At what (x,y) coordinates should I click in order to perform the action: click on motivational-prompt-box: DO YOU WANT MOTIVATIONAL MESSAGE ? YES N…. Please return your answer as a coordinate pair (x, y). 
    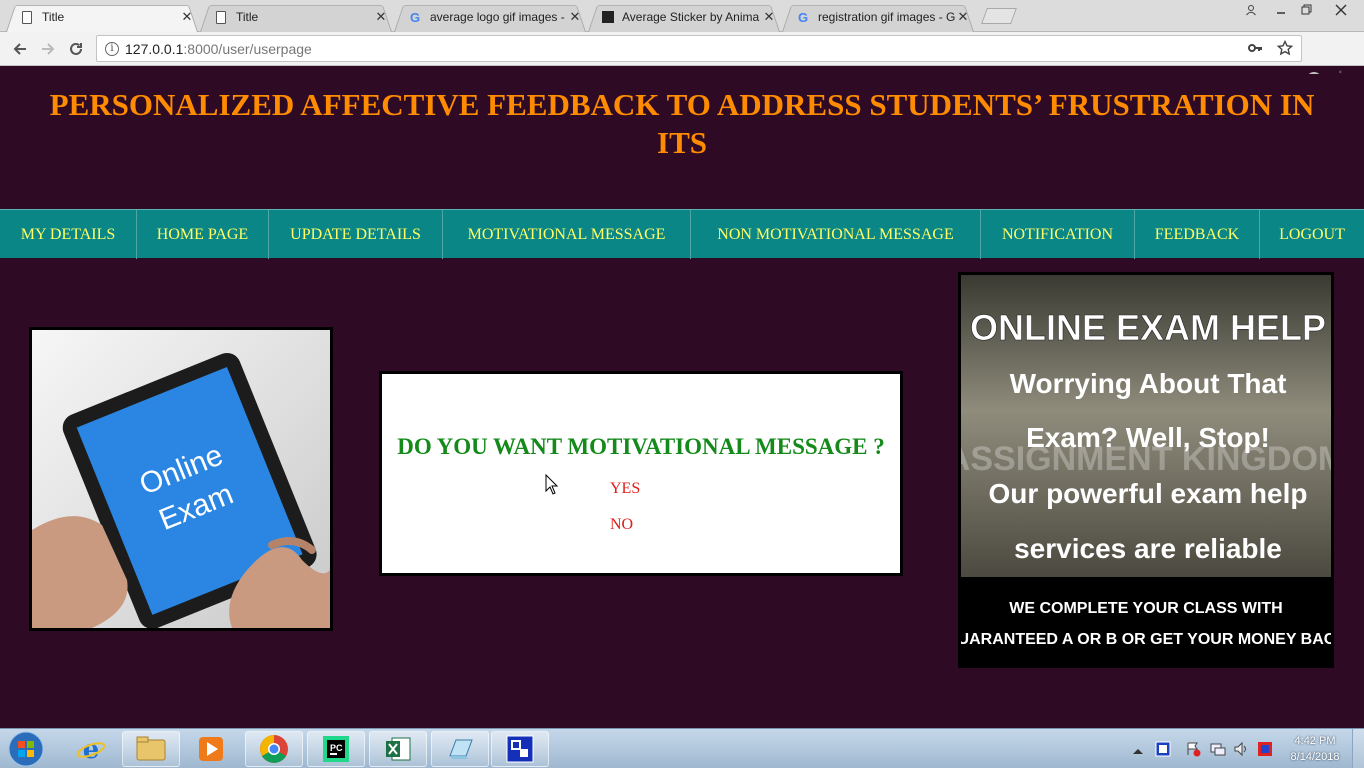
    Looking at the image, I should click on (641, 473).